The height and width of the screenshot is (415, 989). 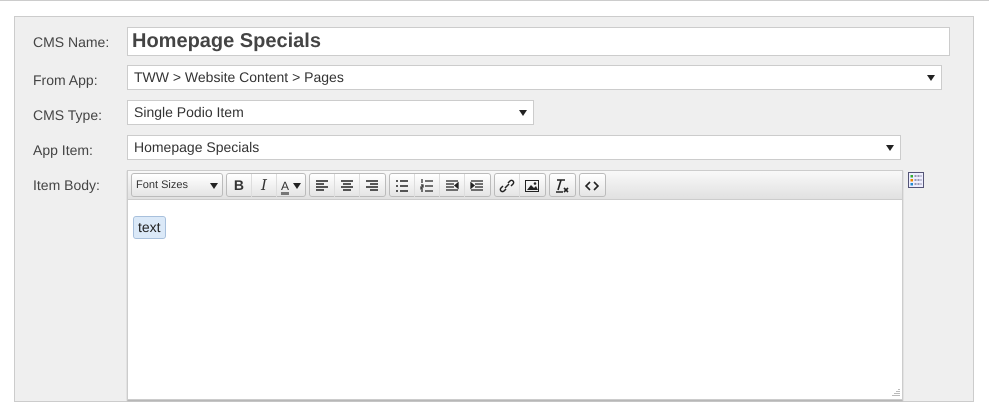 I want to click on list-view-icon, so click(x=916, y=180).